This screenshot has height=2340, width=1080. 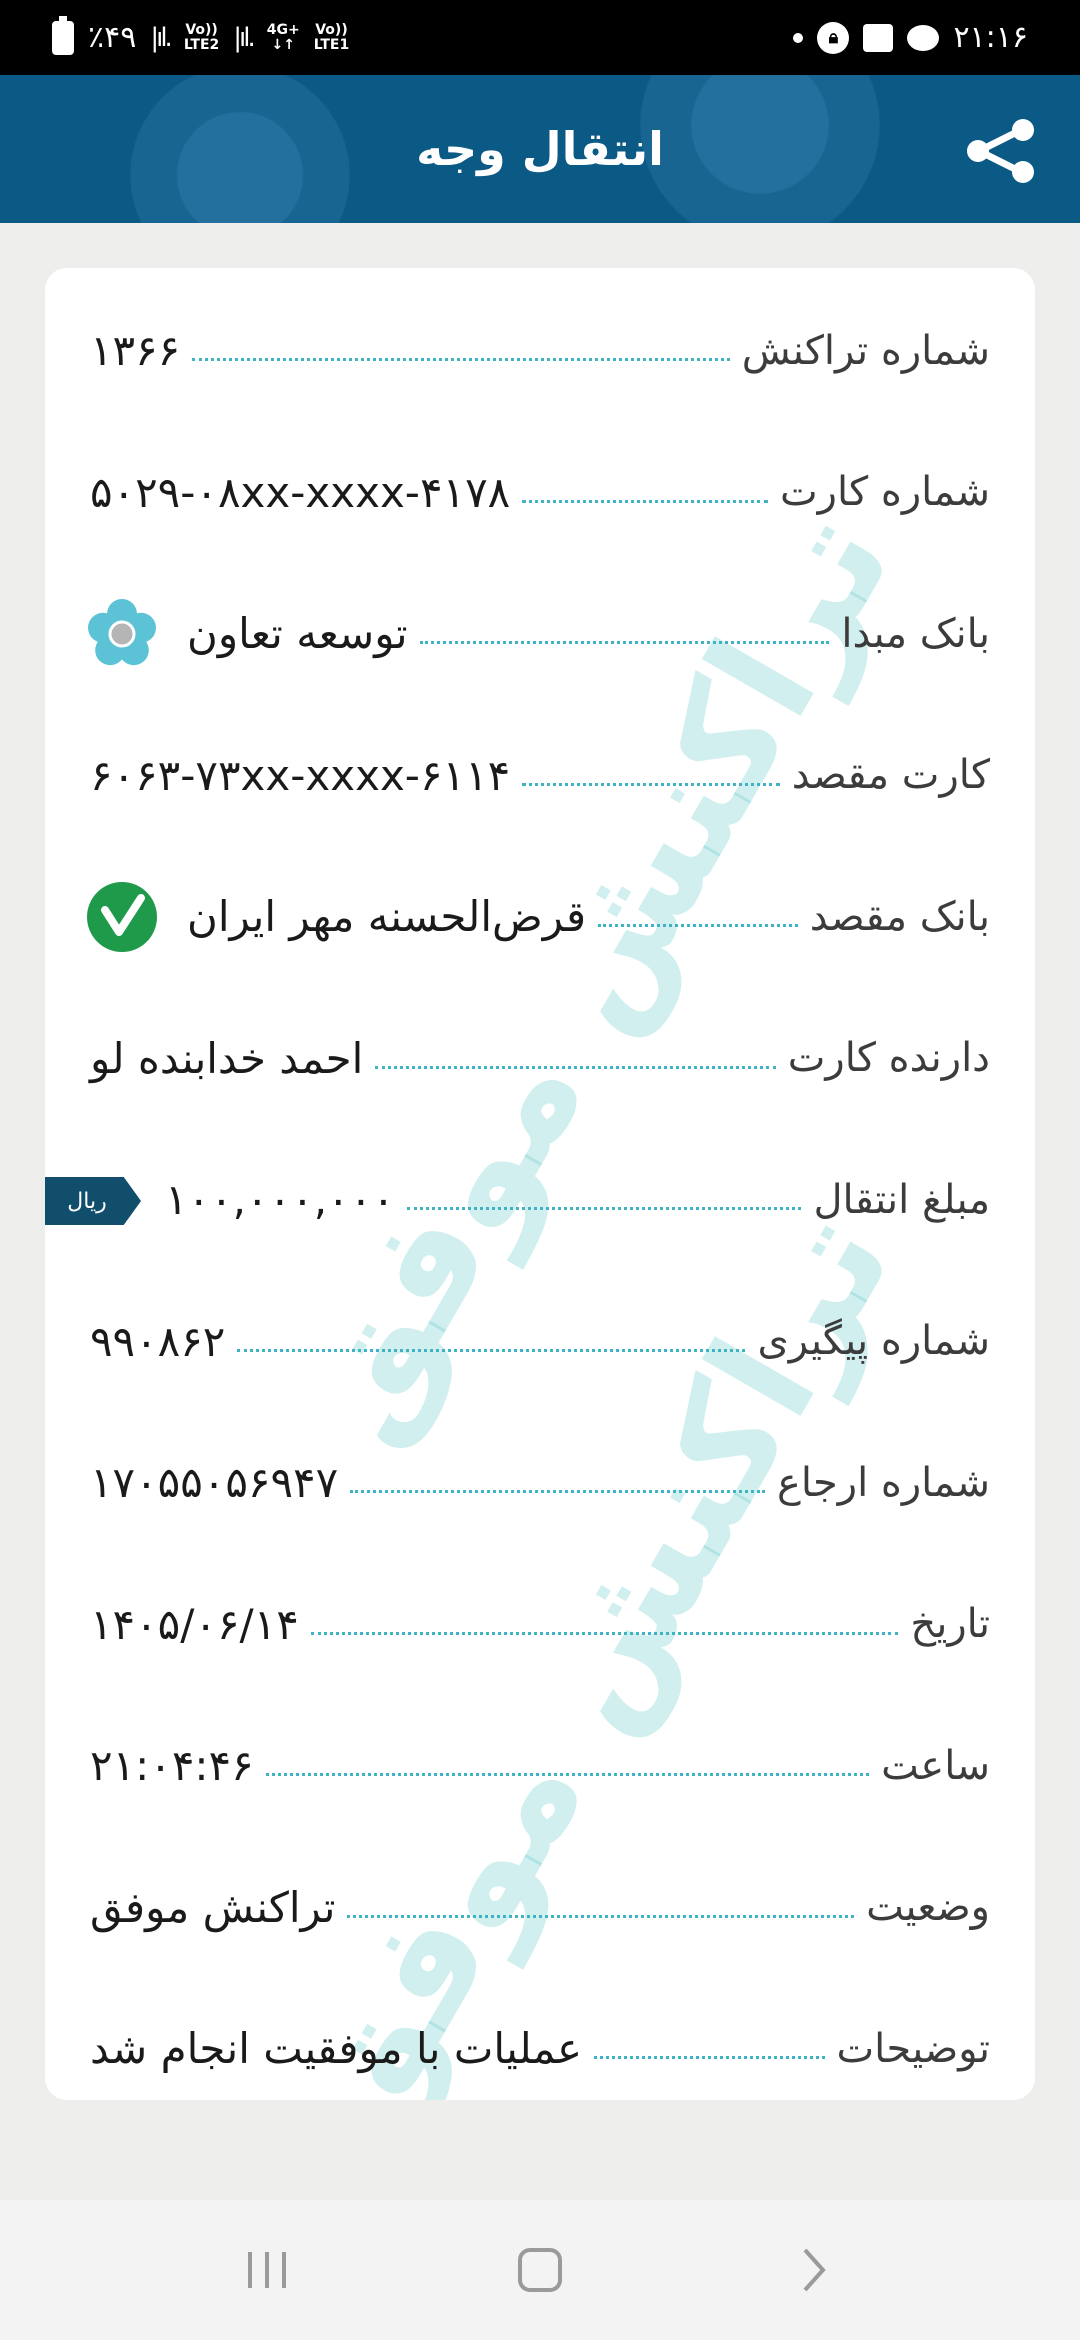 I want to click on gallery-icon, so click(x=878, y=37).